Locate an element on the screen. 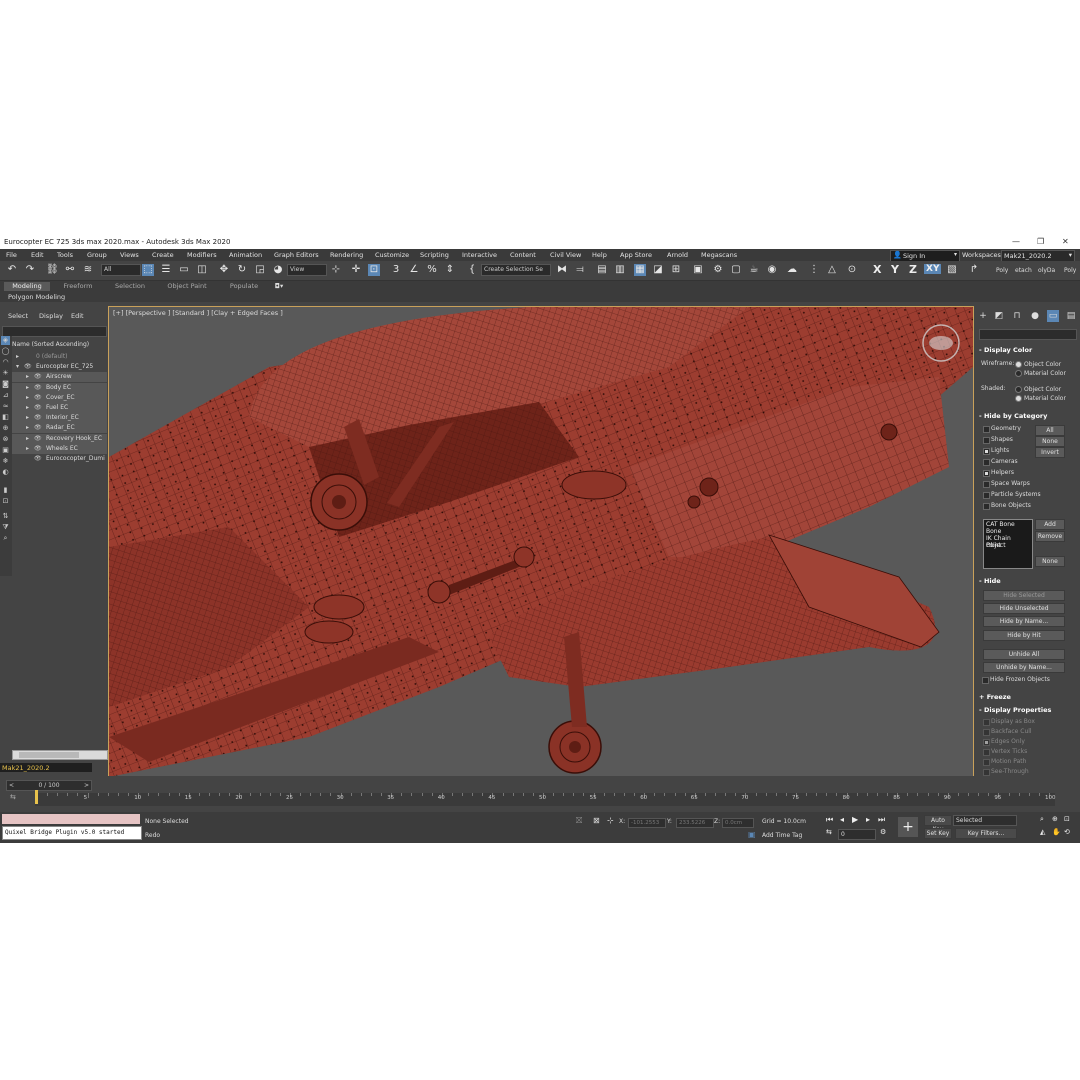 The image size is (1080, 1080). menu-content: Content is located at coordinates (523, 255).